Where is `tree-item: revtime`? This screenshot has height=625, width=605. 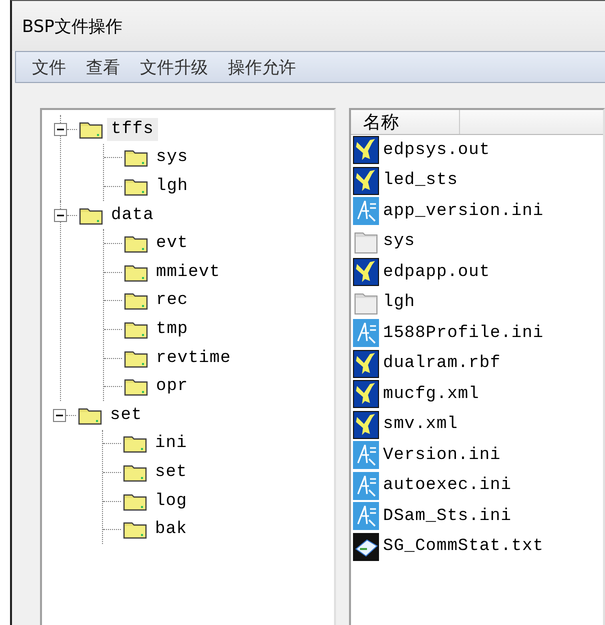 tree-item: revtime is located at coordinates (193, 358).